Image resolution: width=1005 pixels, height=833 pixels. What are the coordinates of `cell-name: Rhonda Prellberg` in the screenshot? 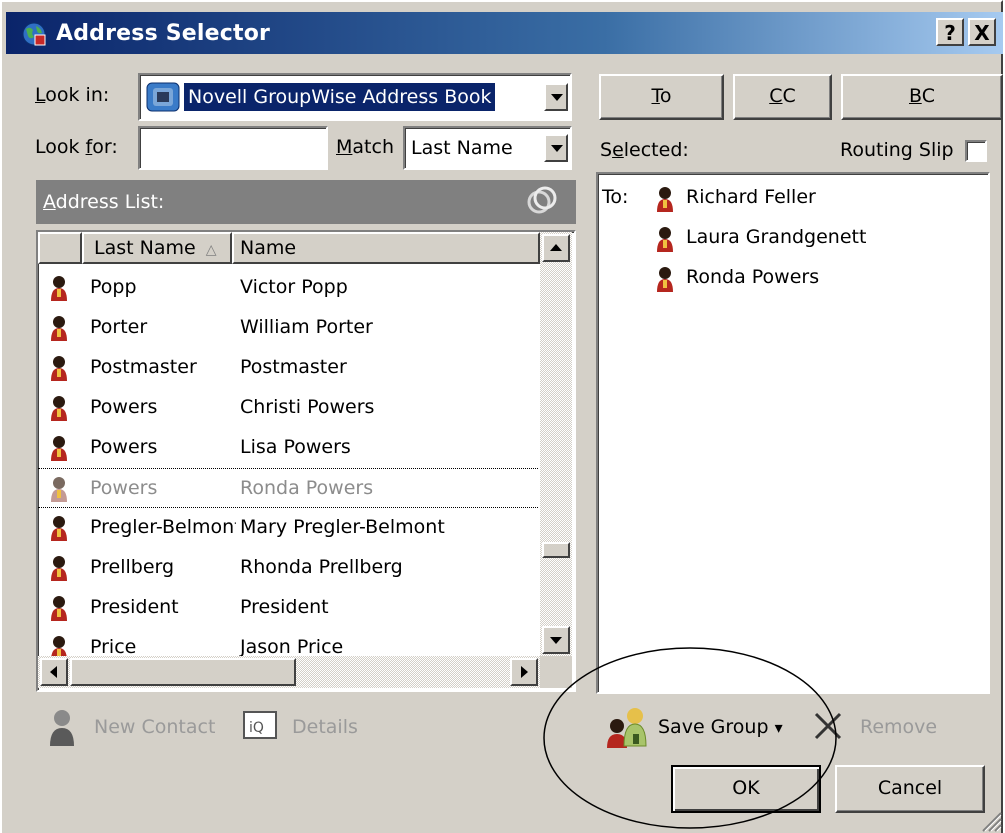 It's located at (321, 567).